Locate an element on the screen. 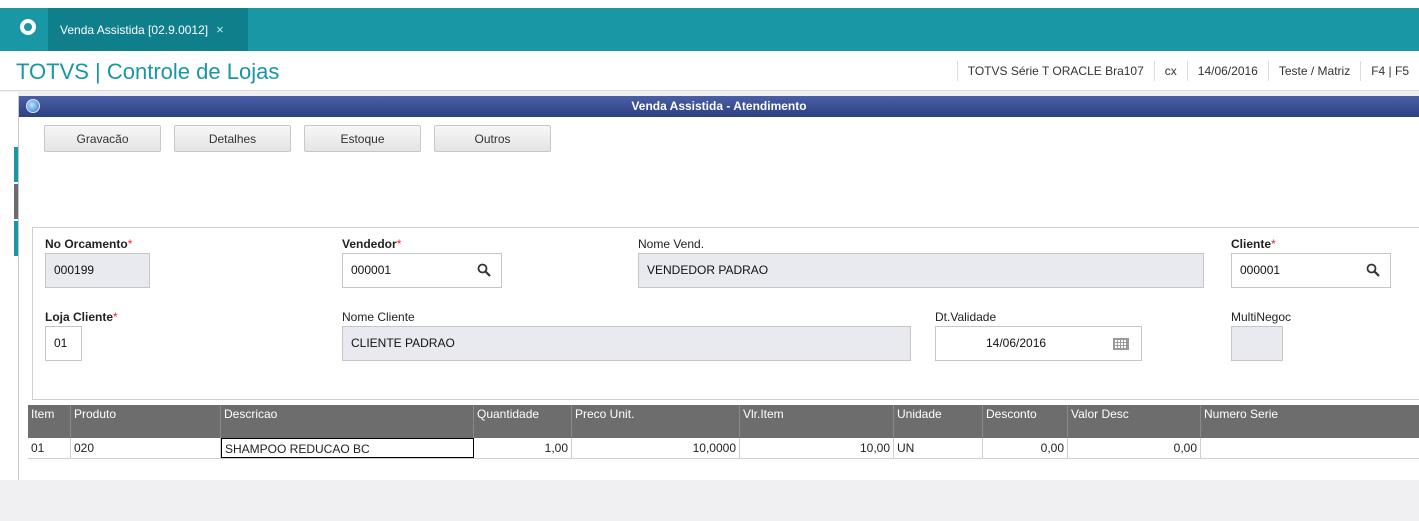 The image size is (1419, 521). cell-numero-serie is located at coordinates (1310, 448).